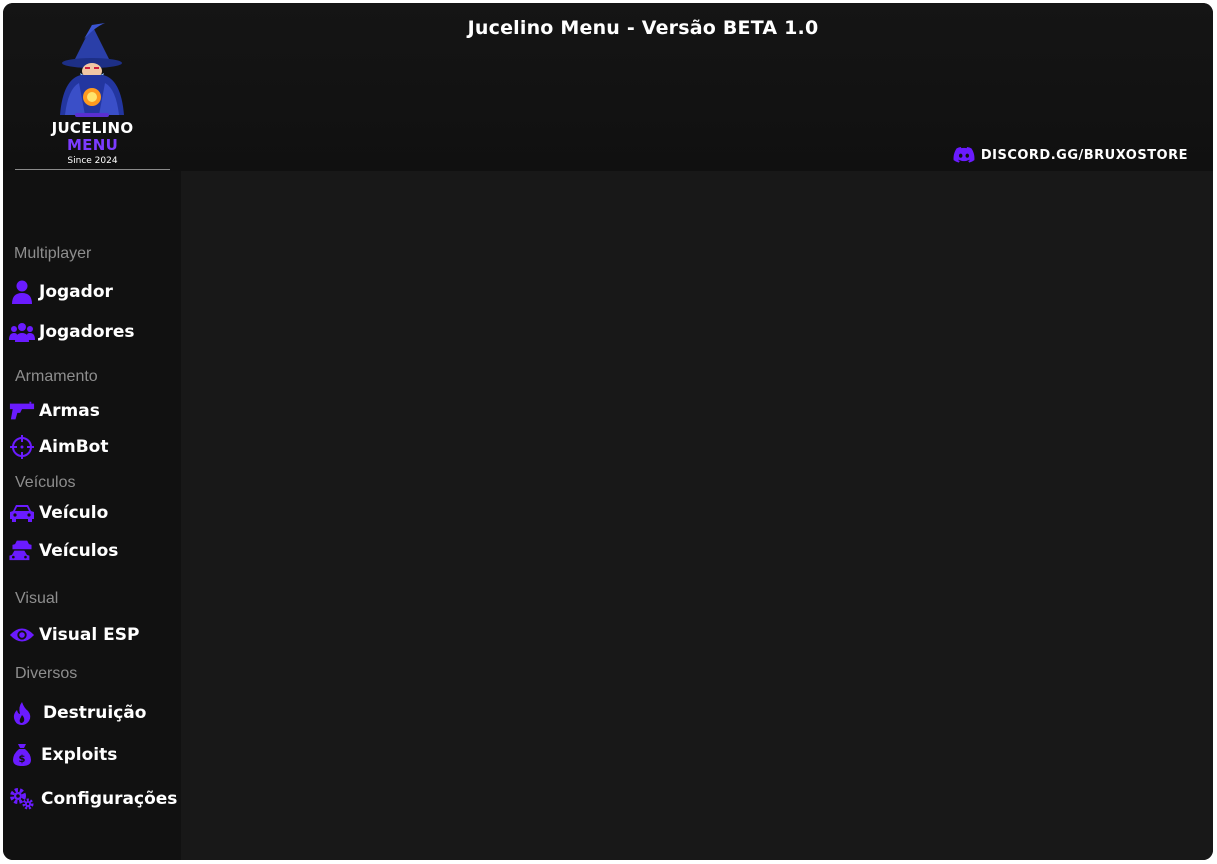 The image size is (1217, 864). What do you see at coordinates (79, 755) in the screenshot?
I see `sidebar-item-label: Exploits` at bounding box center [79, 755].